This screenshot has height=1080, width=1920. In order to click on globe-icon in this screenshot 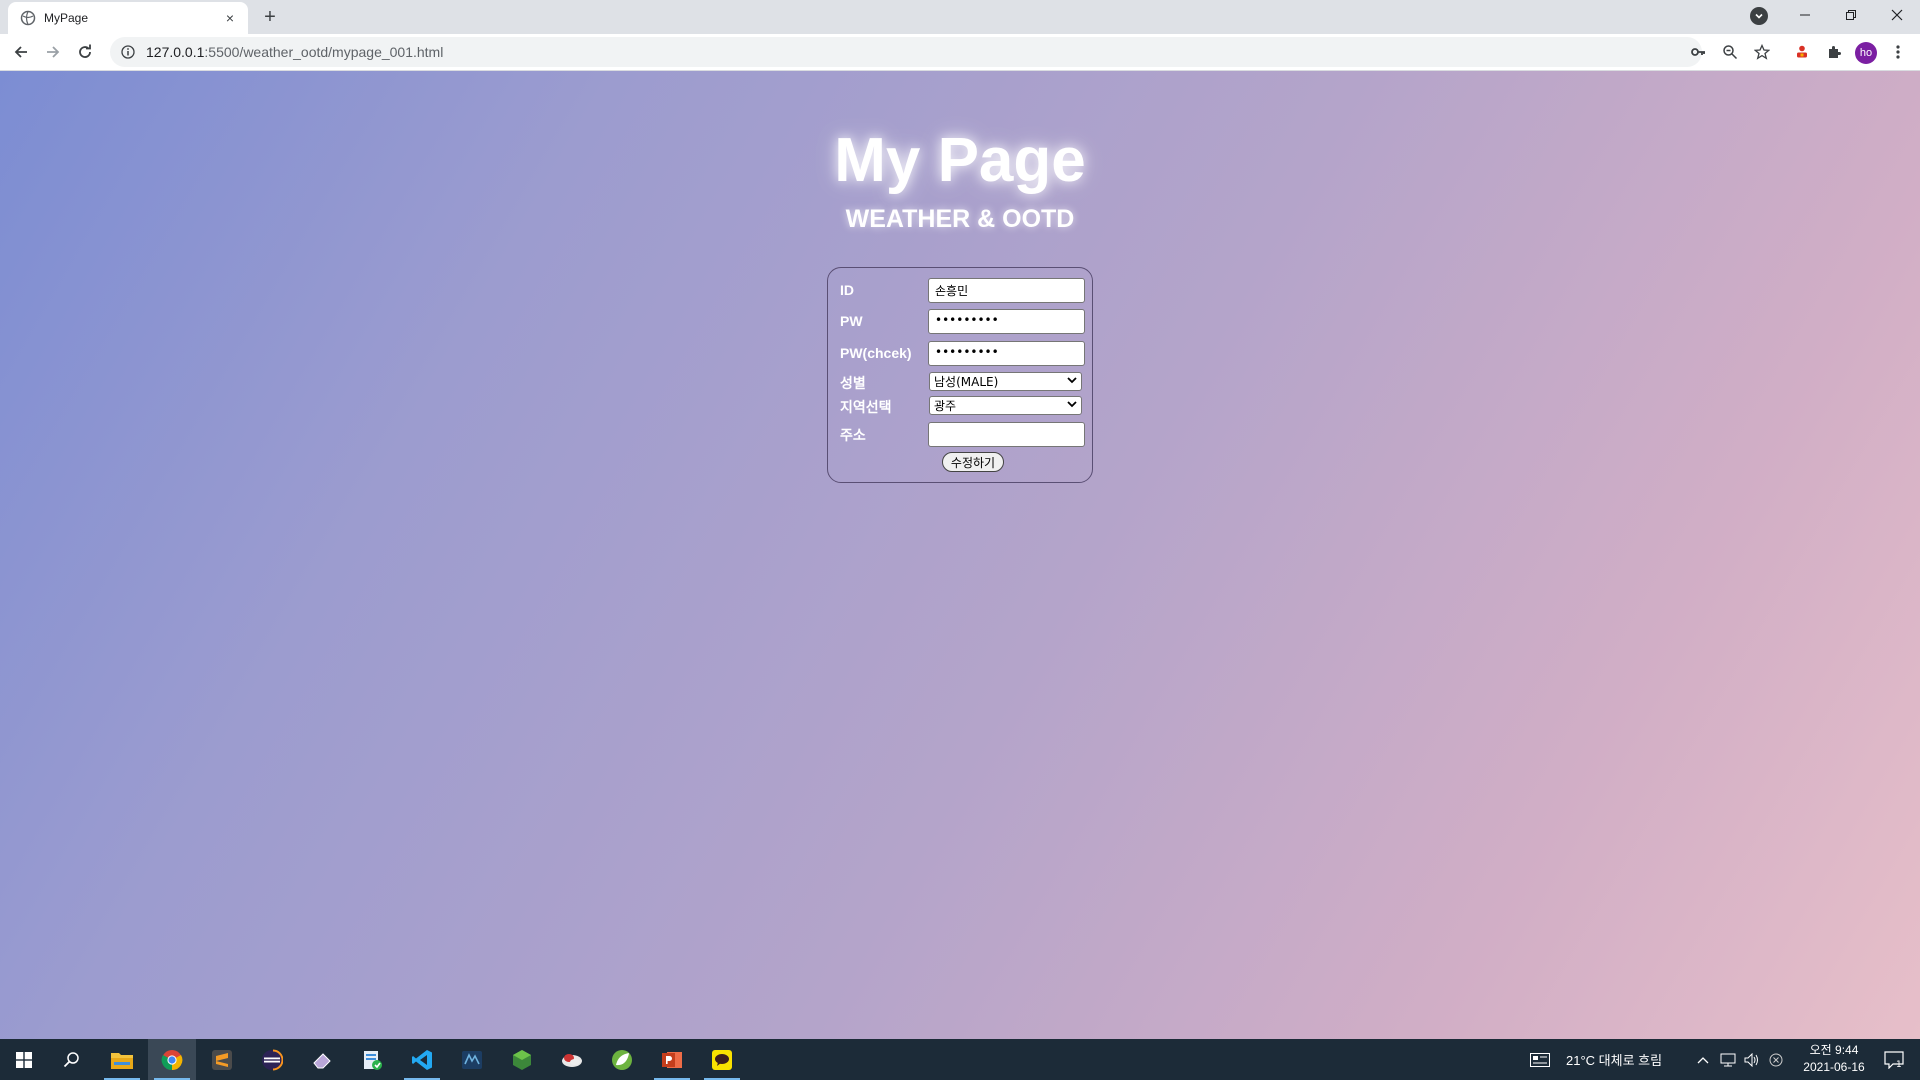, I will do `click(28, 18)`.